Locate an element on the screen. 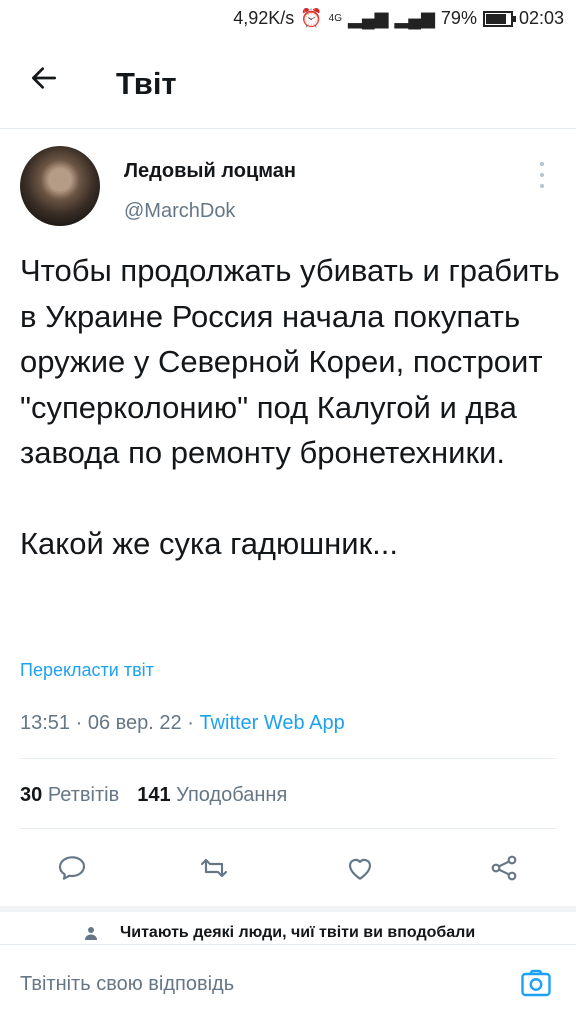 The image size is (576, 1025). camera-button is located at coordinates (538, 985).